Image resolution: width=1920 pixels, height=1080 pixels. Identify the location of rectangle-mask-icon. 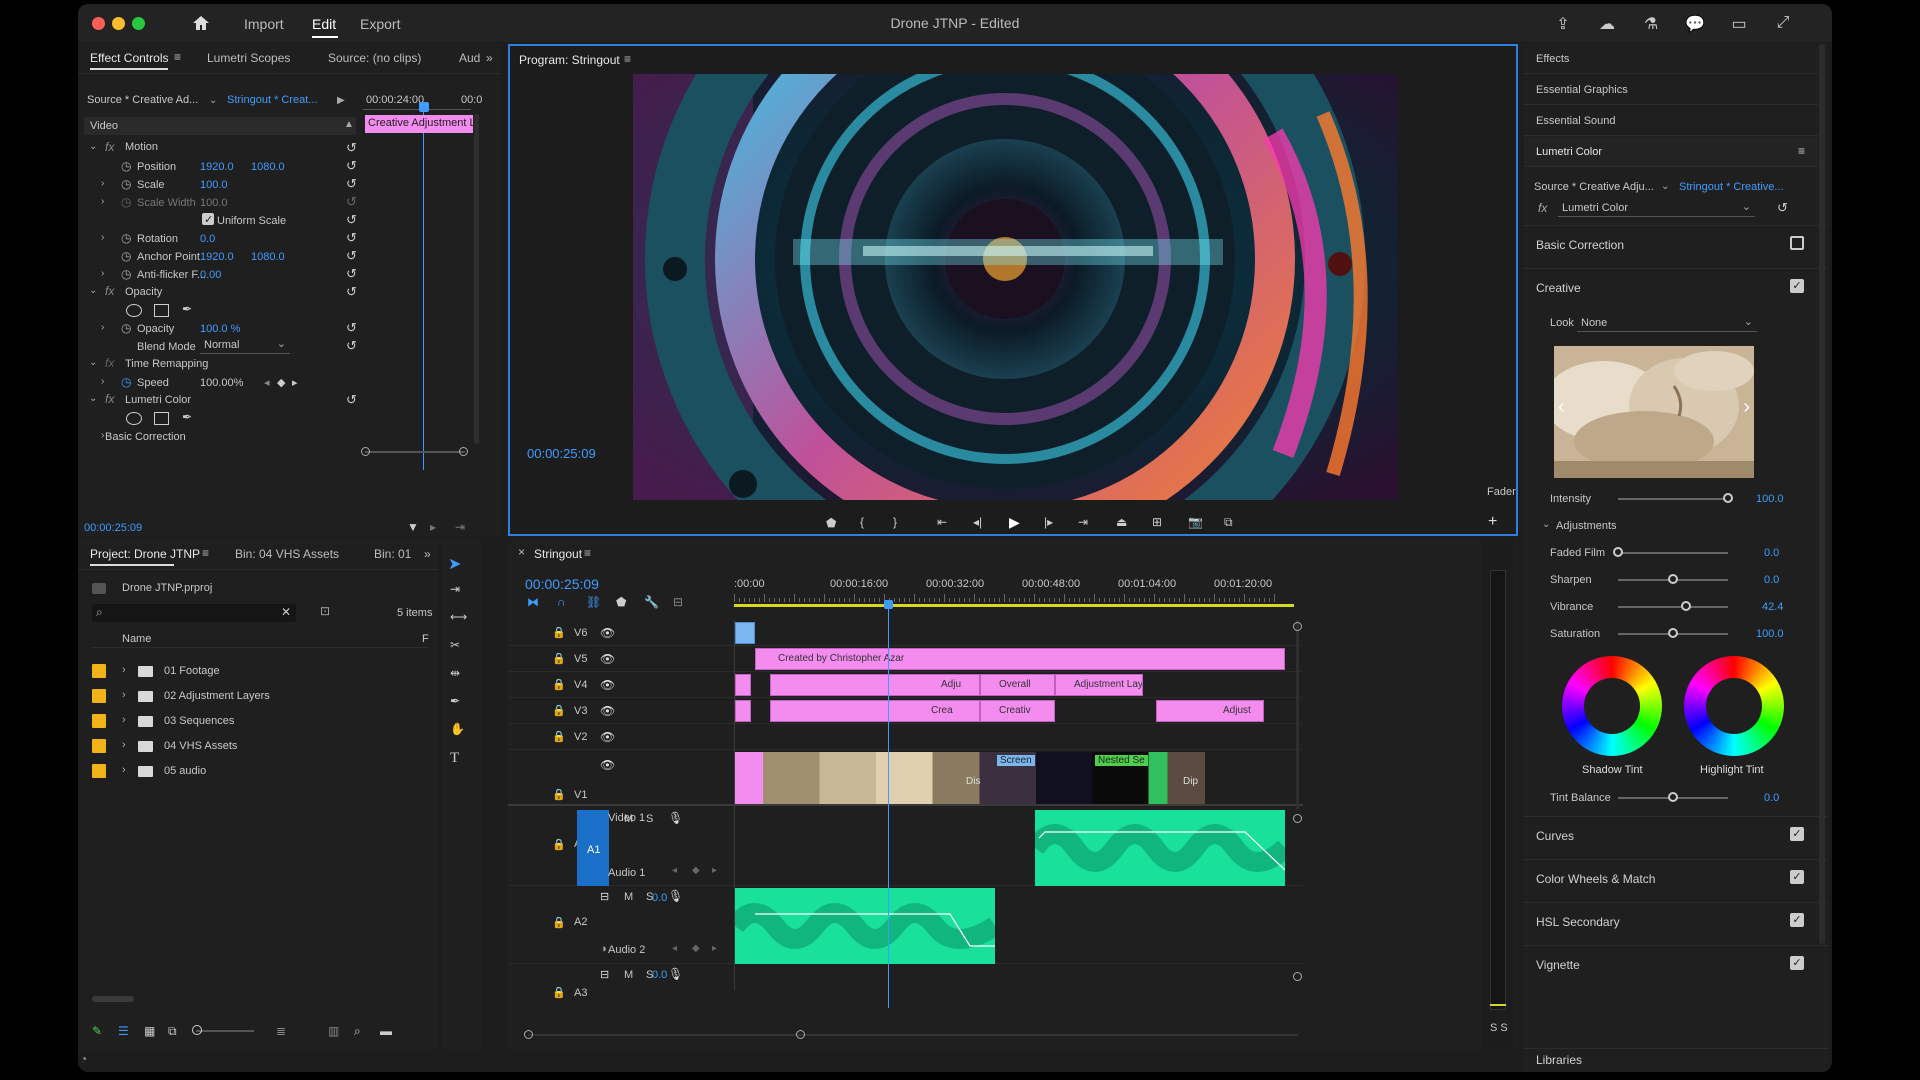
(161, 310).